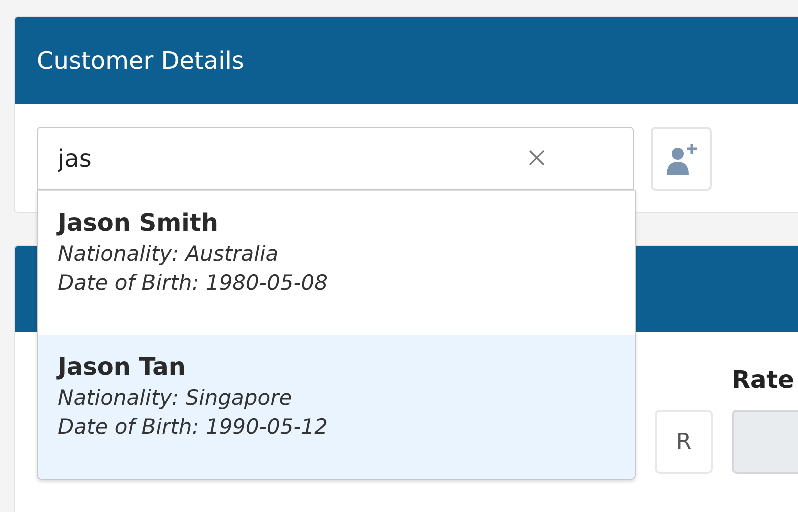  Describe the element at coordinates (765, 442) in the screenshot. I see `rate-field` at that location.